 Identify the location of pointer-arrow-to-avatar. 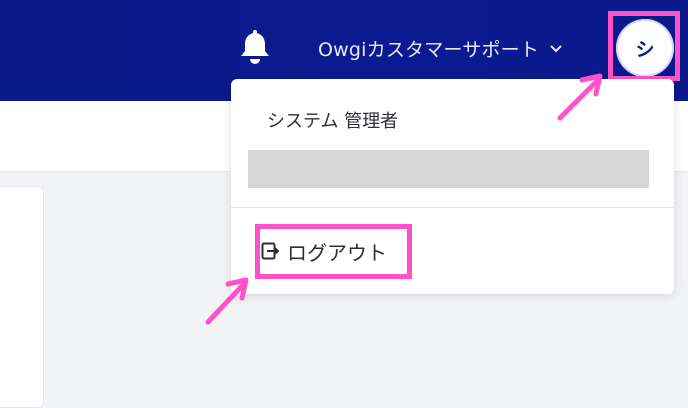
(580, 97).